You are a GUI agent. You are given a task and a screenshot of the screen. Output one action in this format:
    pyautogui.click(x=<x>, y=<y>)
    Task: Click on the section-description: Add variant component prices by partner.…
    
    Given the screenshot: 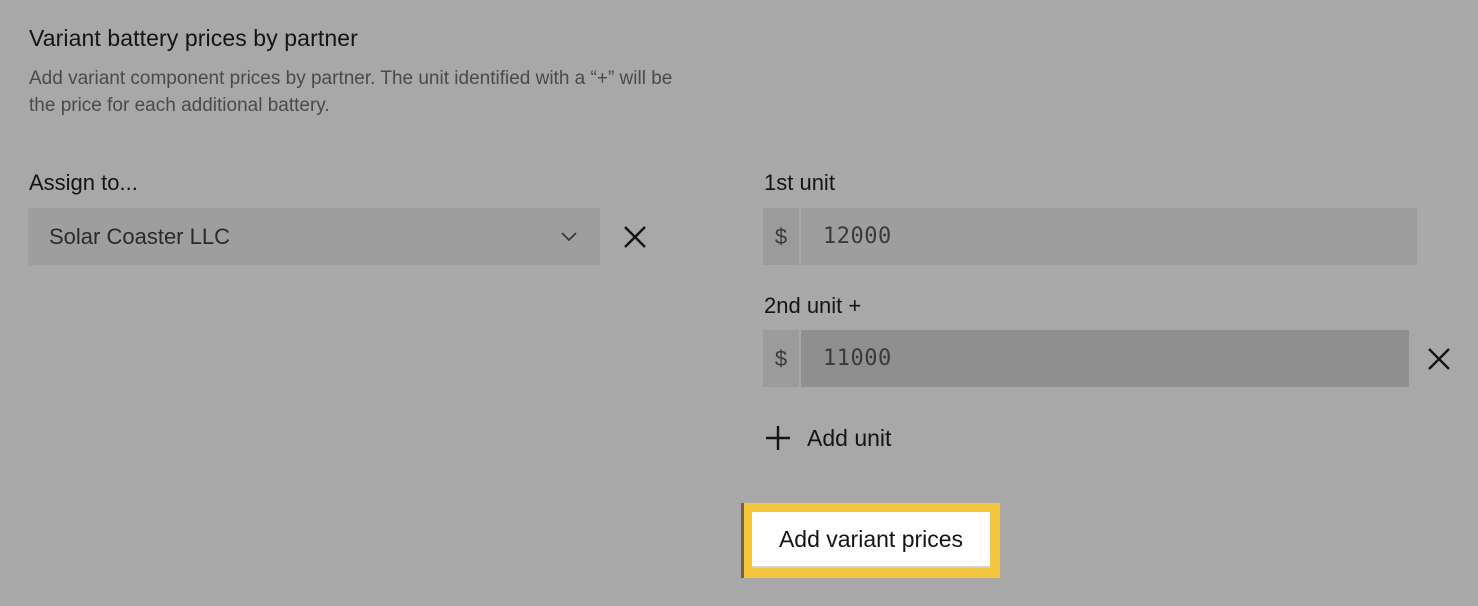 What is the action you would take?
    pyautogui.click(x=351, y=92)
    